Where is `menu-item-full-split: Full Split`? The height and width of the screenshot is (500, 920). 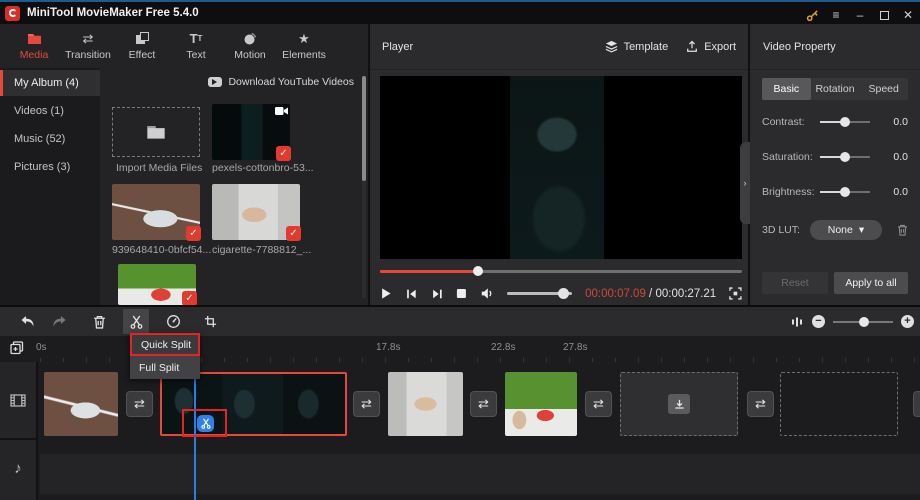
menu-item-full-split: Full Split is located at coordinates (165, 367).